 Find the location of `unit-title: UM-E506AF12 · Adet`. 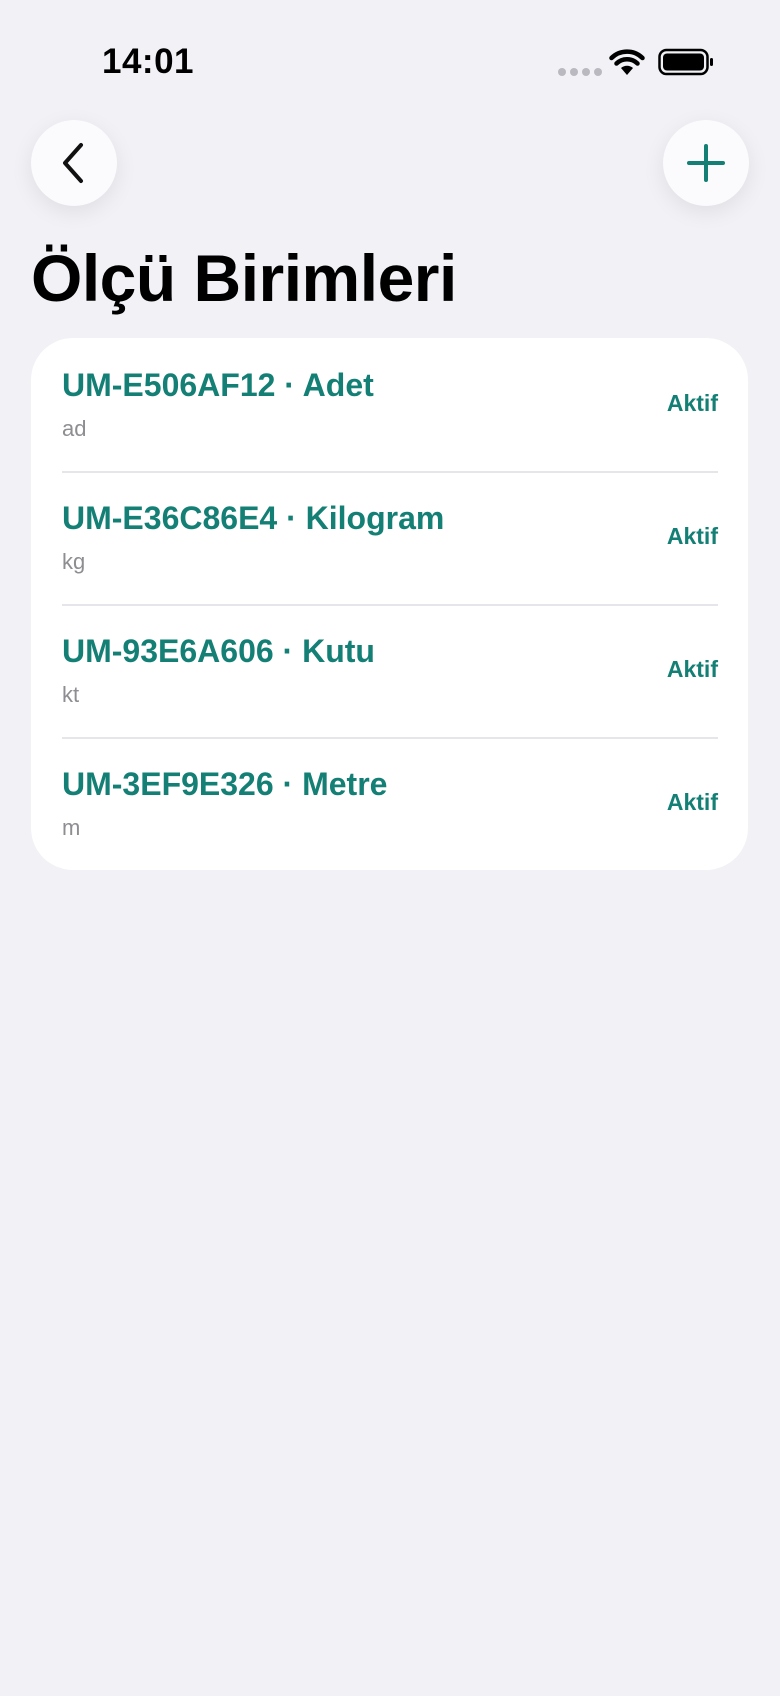

unit-title: UM-E506AF12 · Adet is located at coordinates (218, 385).